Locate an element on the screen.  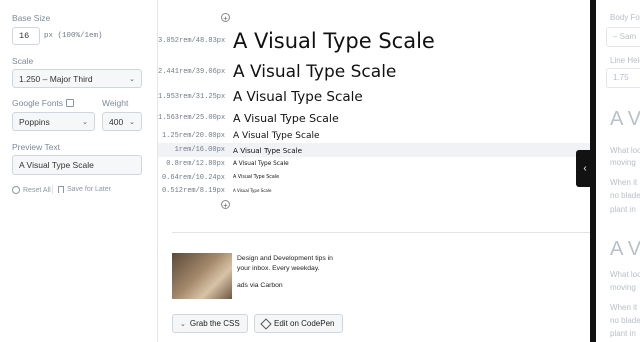
scale-row-measure: 0.8rem/12.80px is located at coordinates (195, 164).